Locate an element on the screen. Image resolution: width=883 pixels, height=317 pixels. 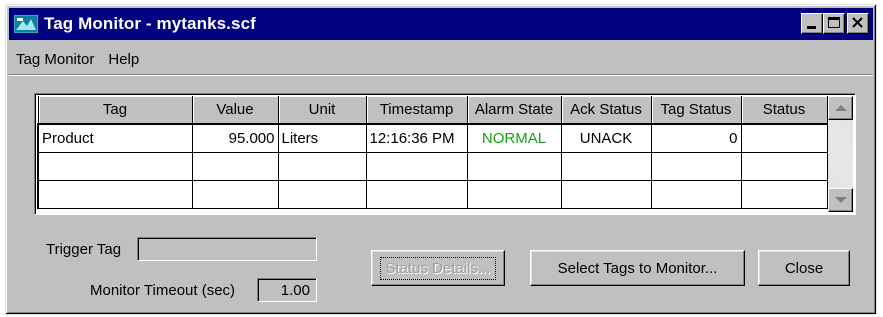
scroll-up-button is located at coordinates (840, 108).